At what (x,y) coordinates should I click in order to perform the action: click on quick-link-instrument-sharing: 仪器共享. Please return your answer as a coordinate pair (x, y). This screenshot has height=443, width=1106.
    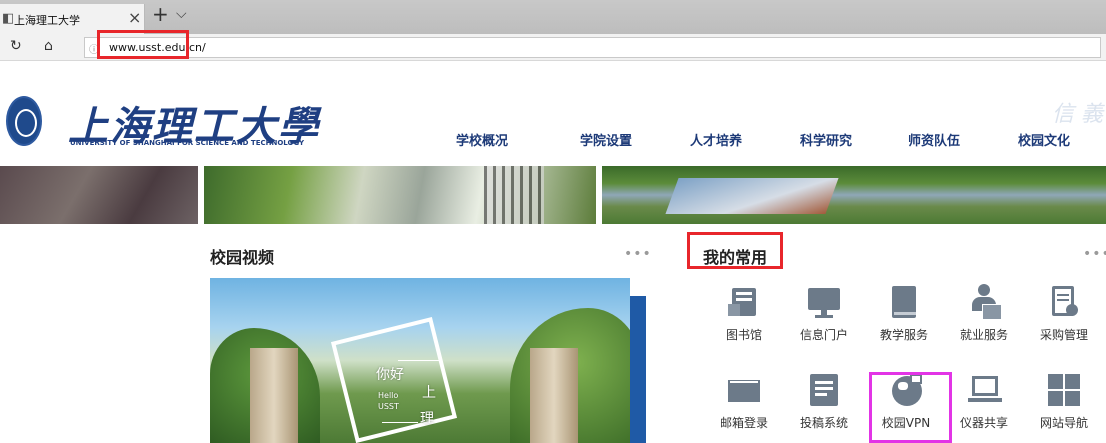
    Looking at the image, I should click on (984, 401).